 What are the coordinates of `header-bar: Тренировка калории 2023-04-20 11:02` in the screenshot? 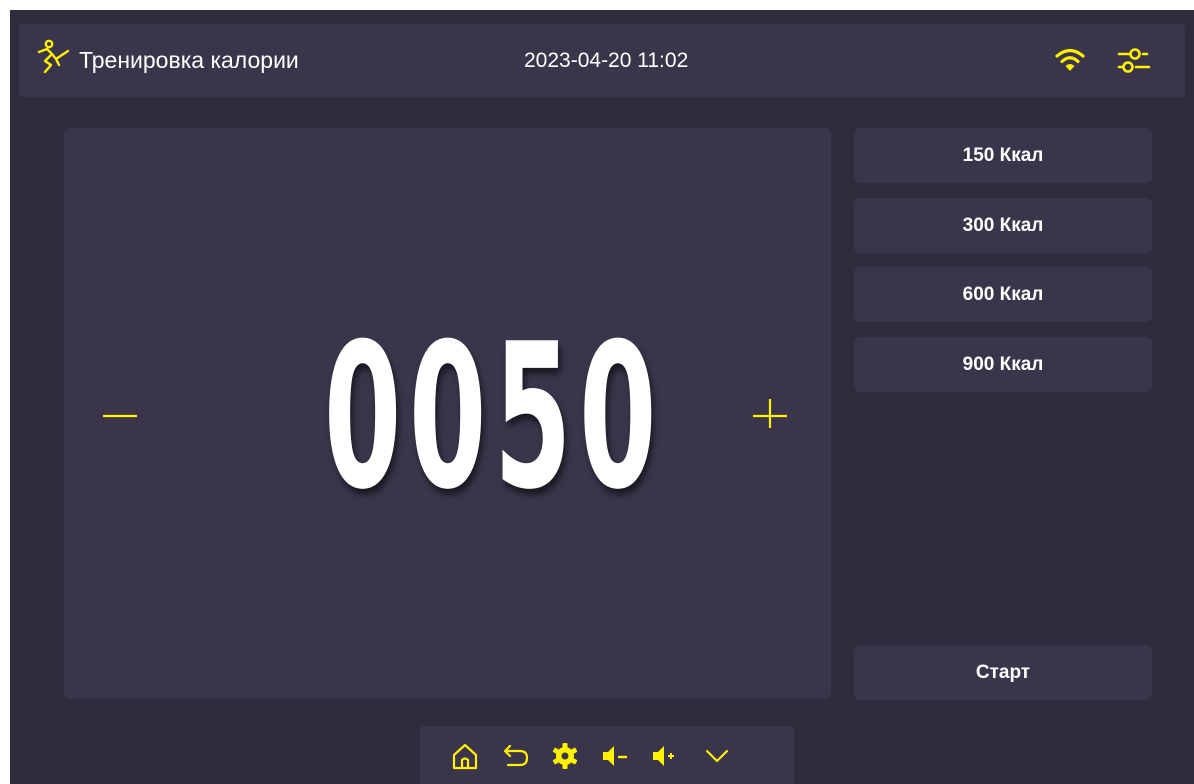 It's located at (602, 60).